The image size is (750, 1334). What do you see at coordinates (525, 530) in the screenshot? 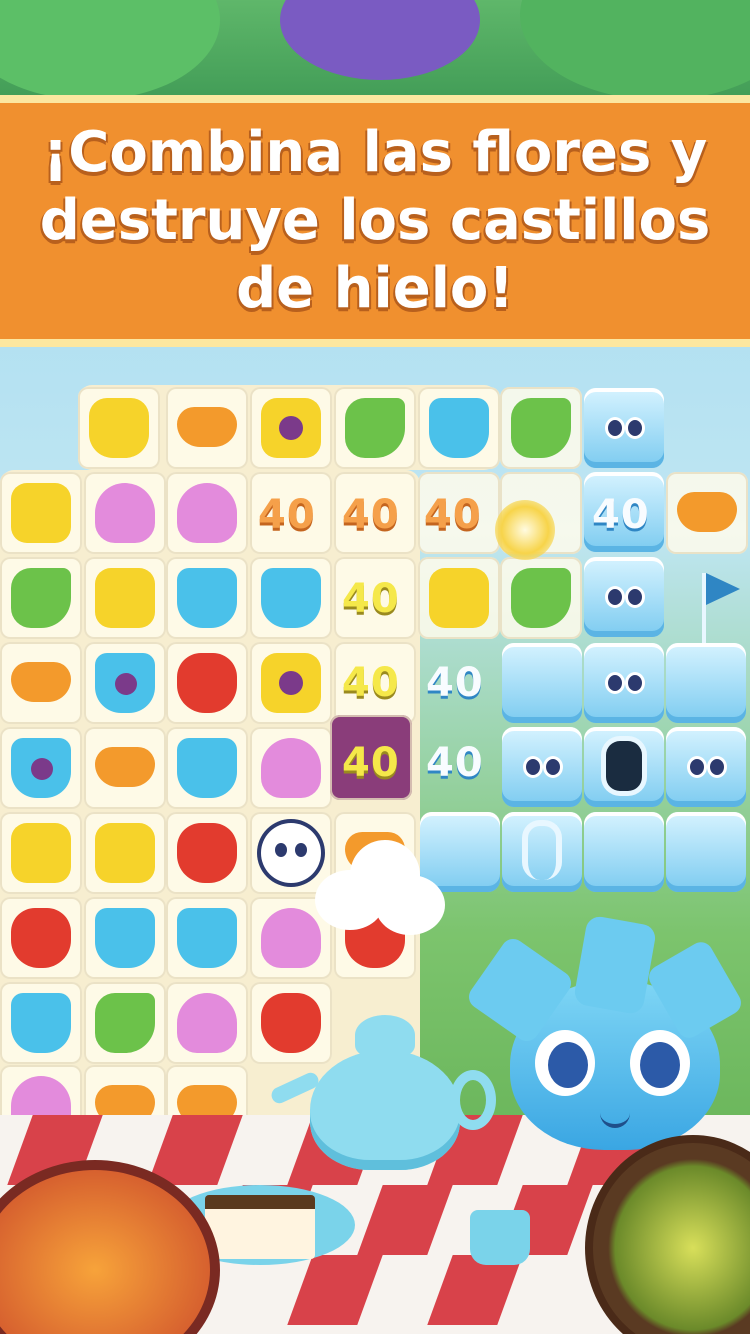
I see `sparkle-icon` at bounding box center [525, 530].